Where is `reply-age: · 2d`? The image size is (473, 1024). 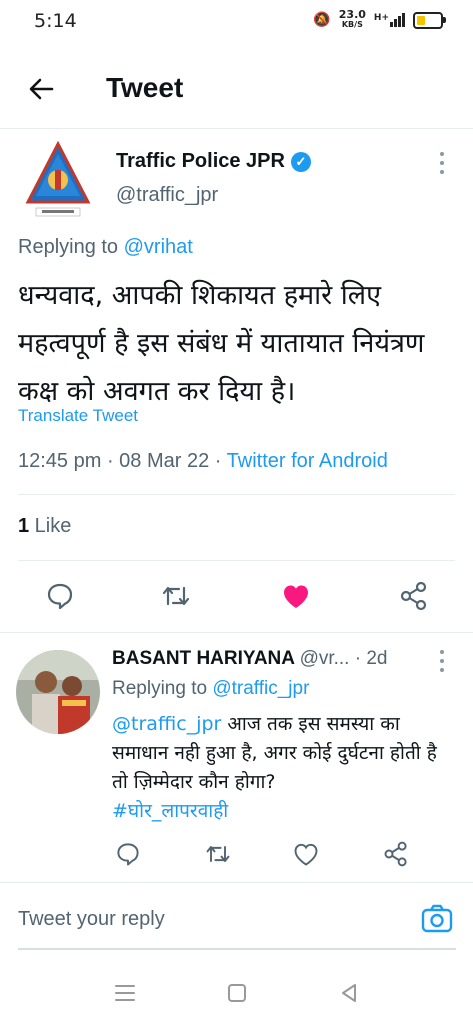
reply-age: · 2d is located at coordinates (371, 658).